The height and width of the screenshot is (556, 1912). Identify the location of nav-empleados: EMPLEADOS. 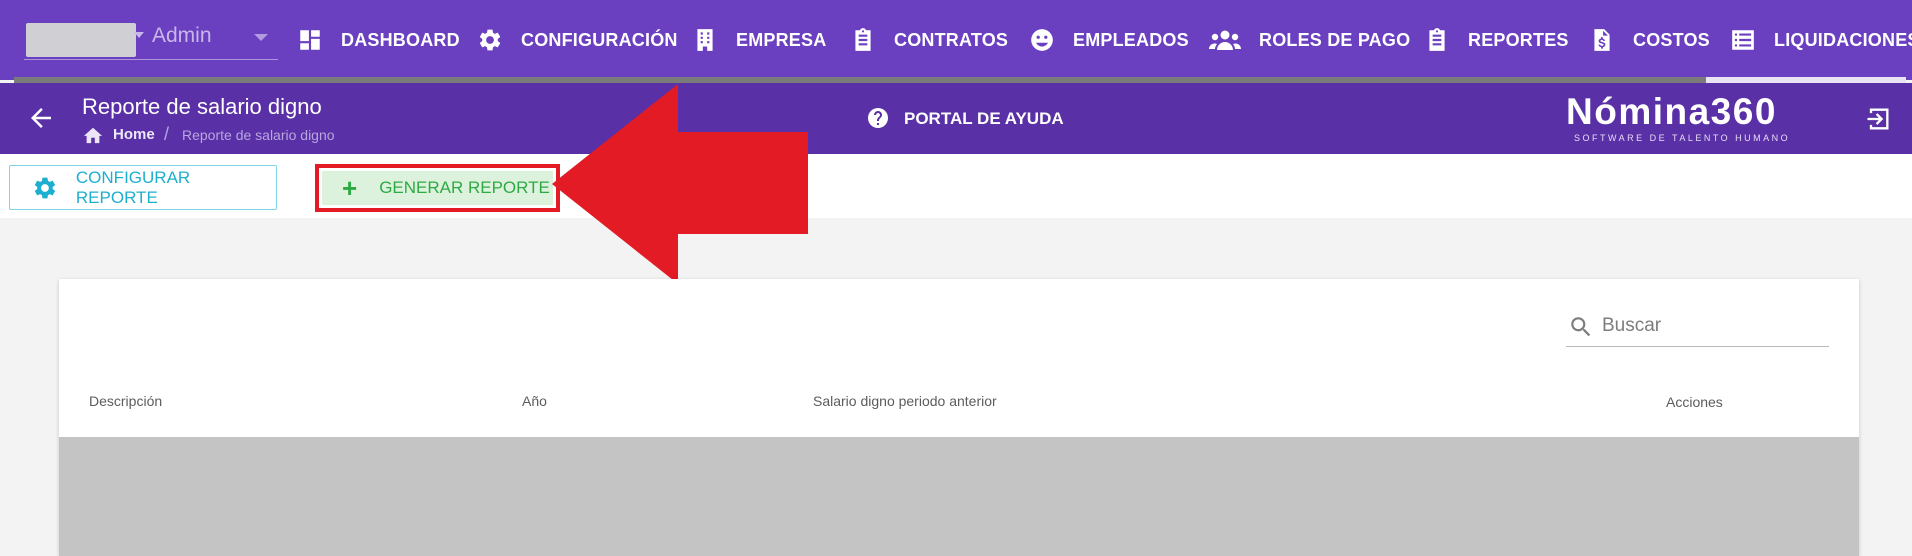
(1109, 40).